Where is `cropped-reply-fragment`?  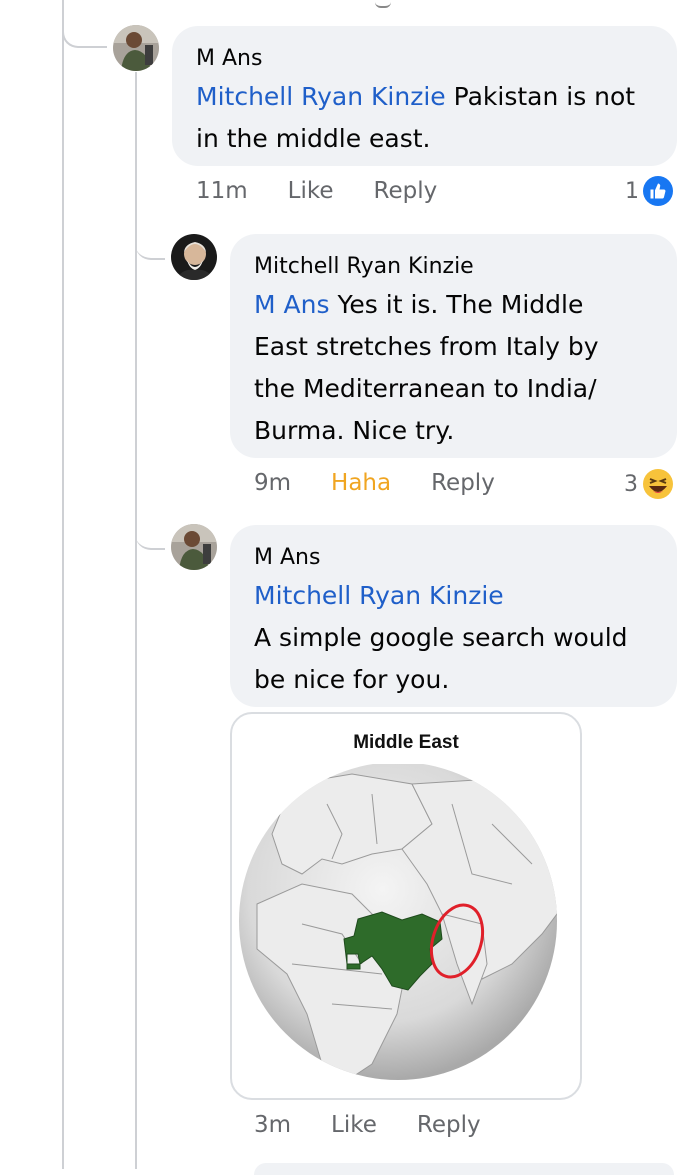
cropped-reply-fragment is located at coordinates (383, 4).